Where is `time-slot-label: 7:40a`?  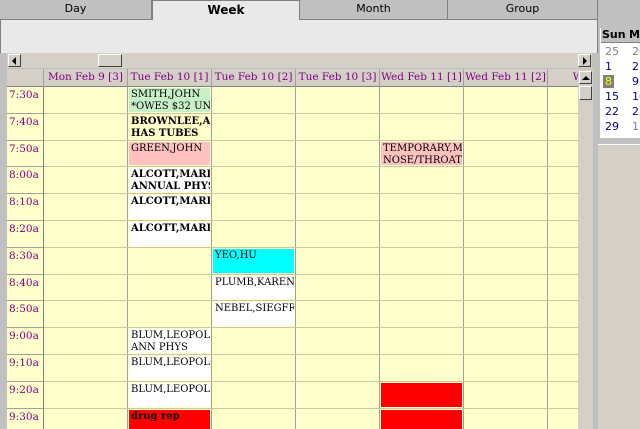
time-slot-label: 7:40a is located at coordinates (25, 127).